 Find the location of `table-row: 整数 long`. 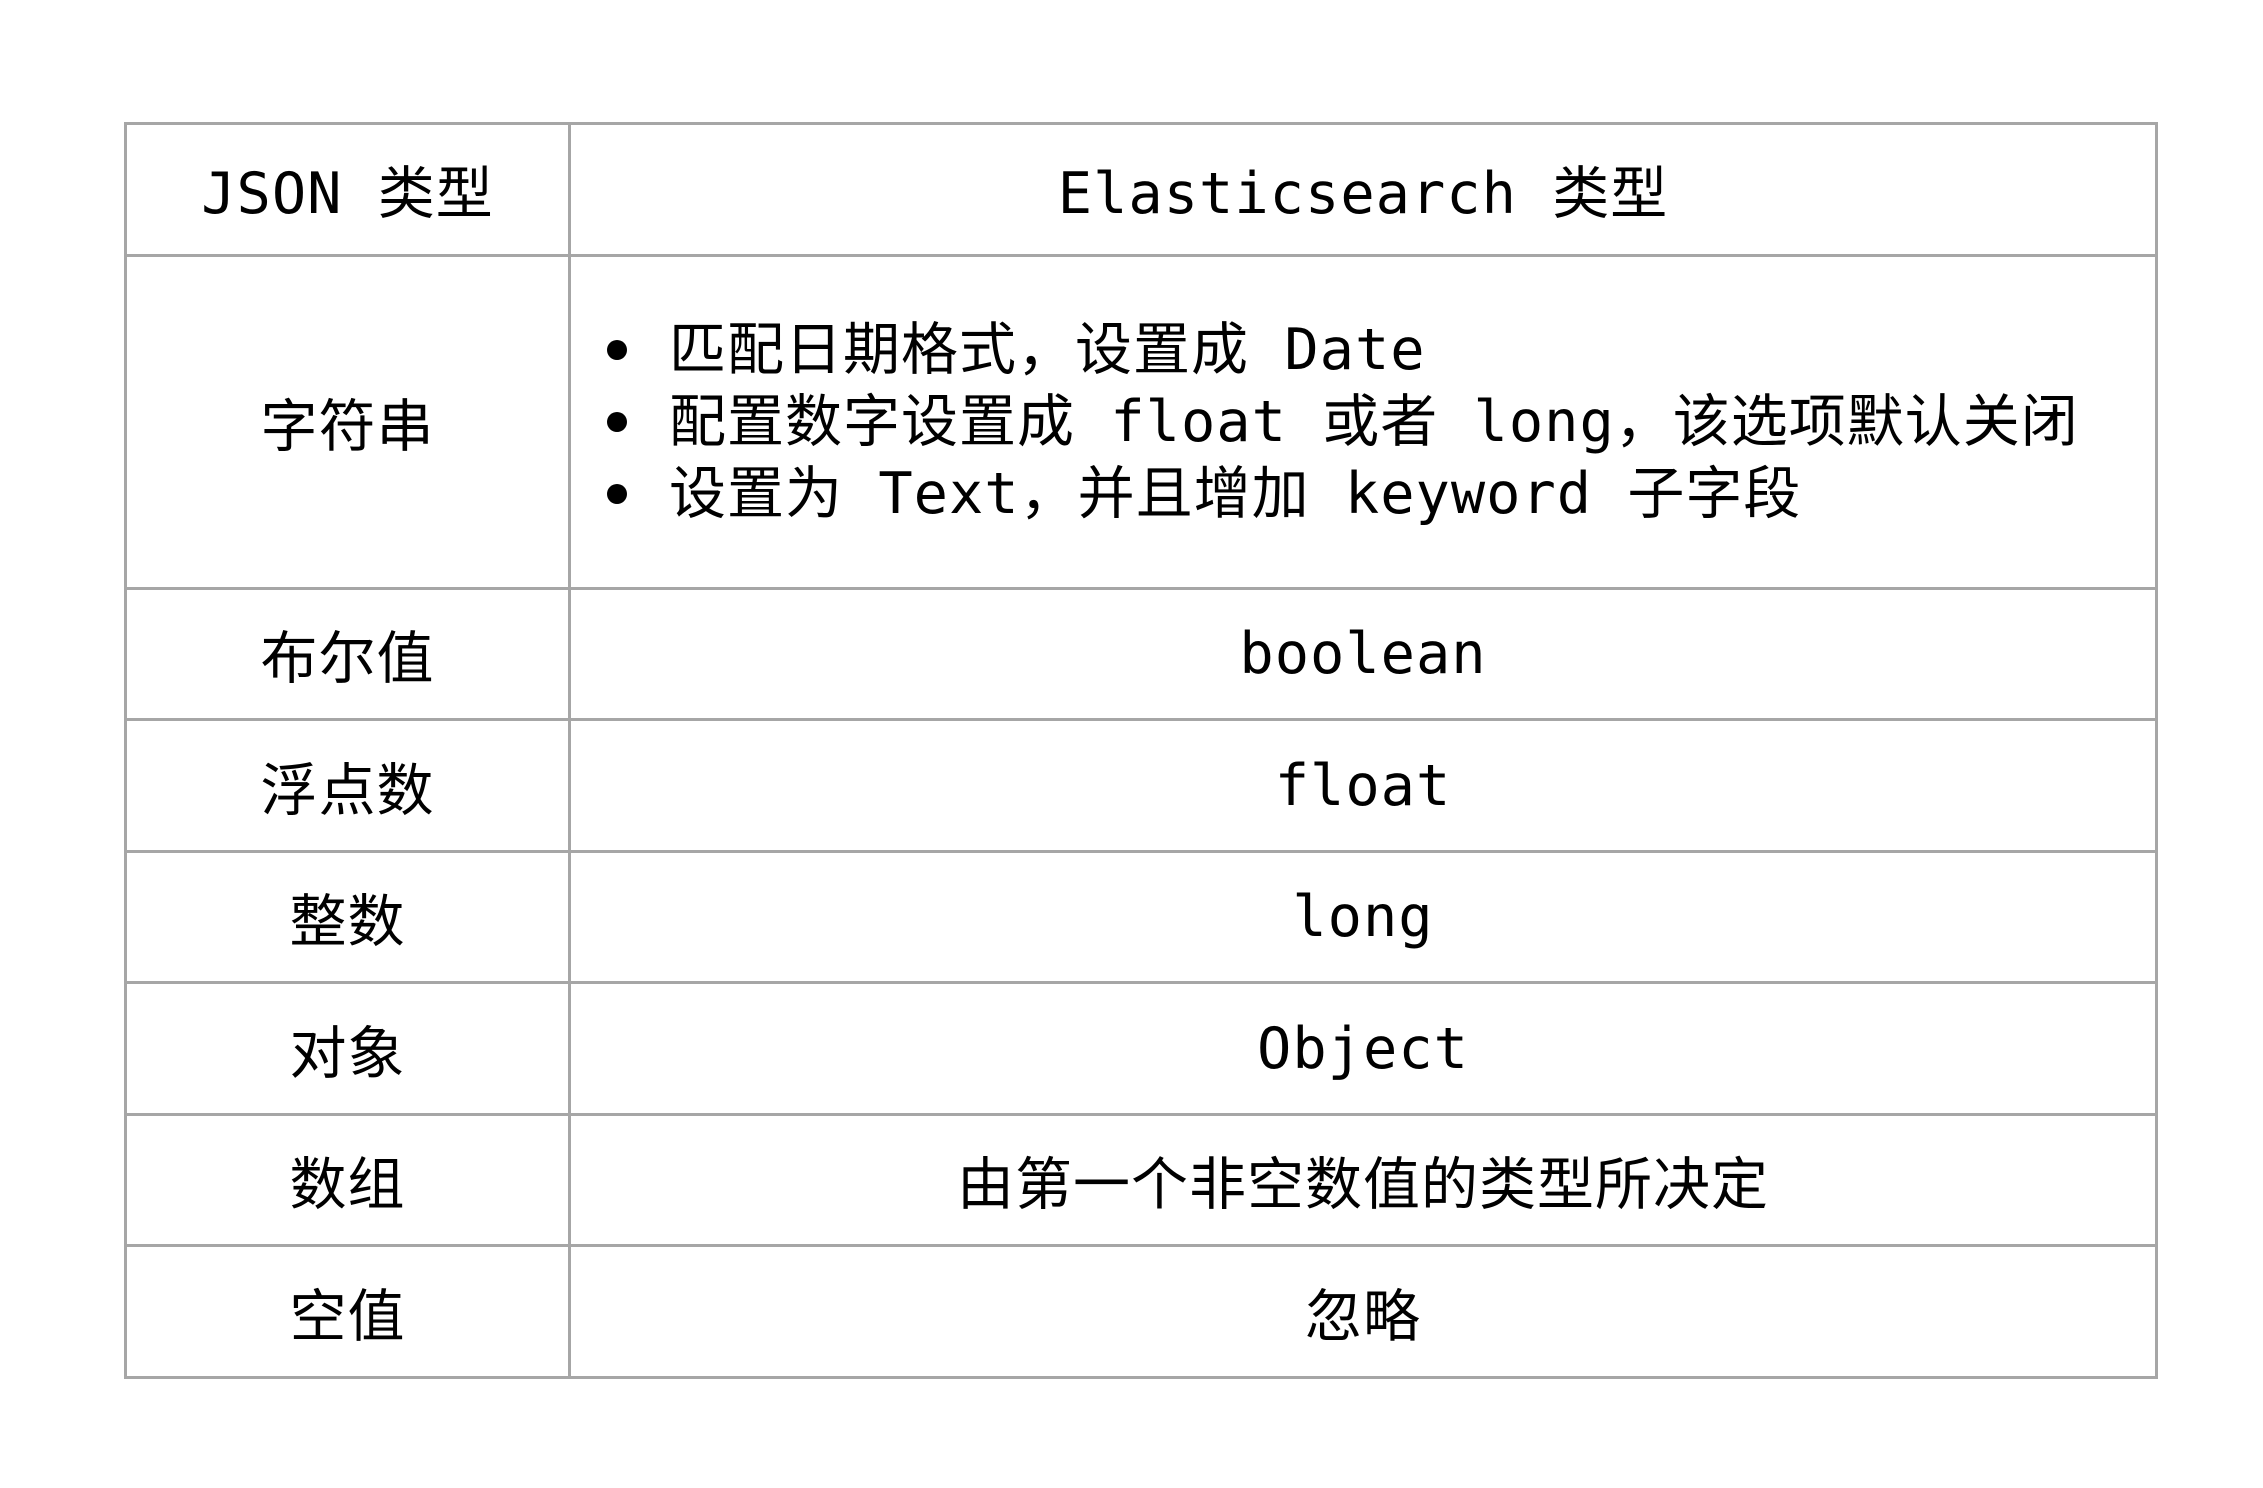

table-row: 整数 long is located at coordinates (1141, 917).